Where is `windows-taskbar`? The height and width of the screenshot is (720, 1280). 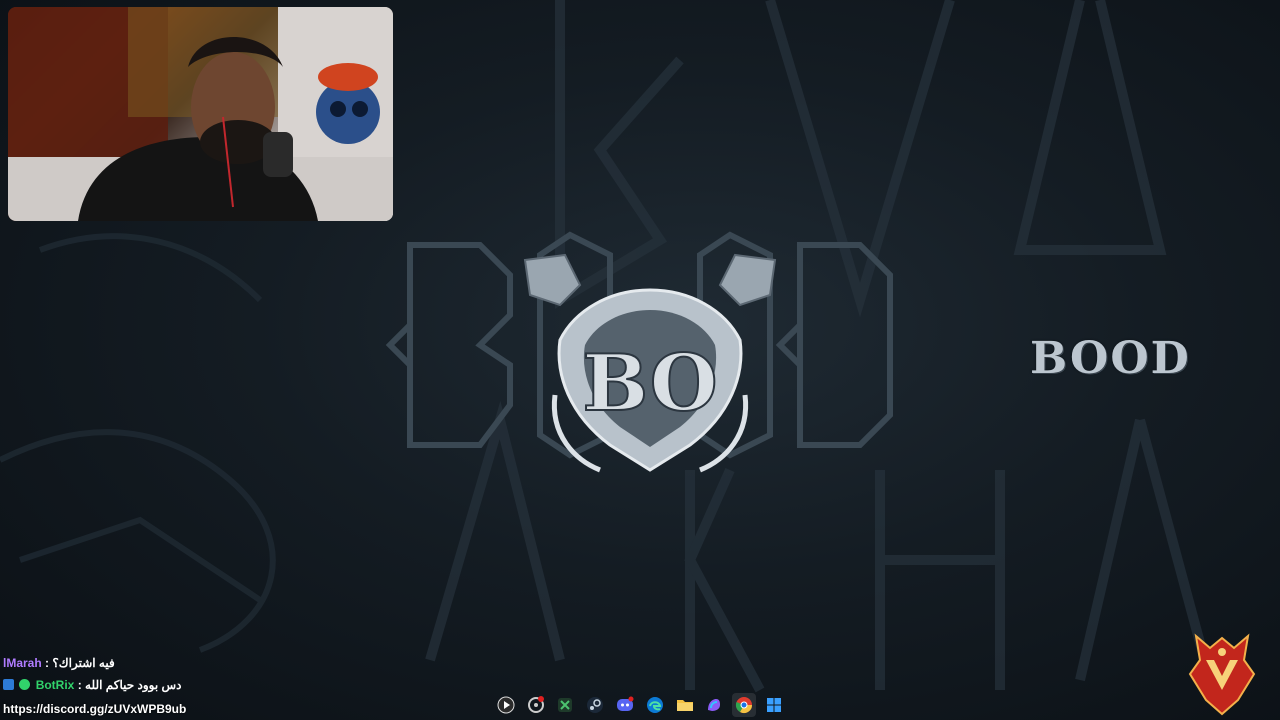 windows-taskbar is located at coordinates (640, 705).